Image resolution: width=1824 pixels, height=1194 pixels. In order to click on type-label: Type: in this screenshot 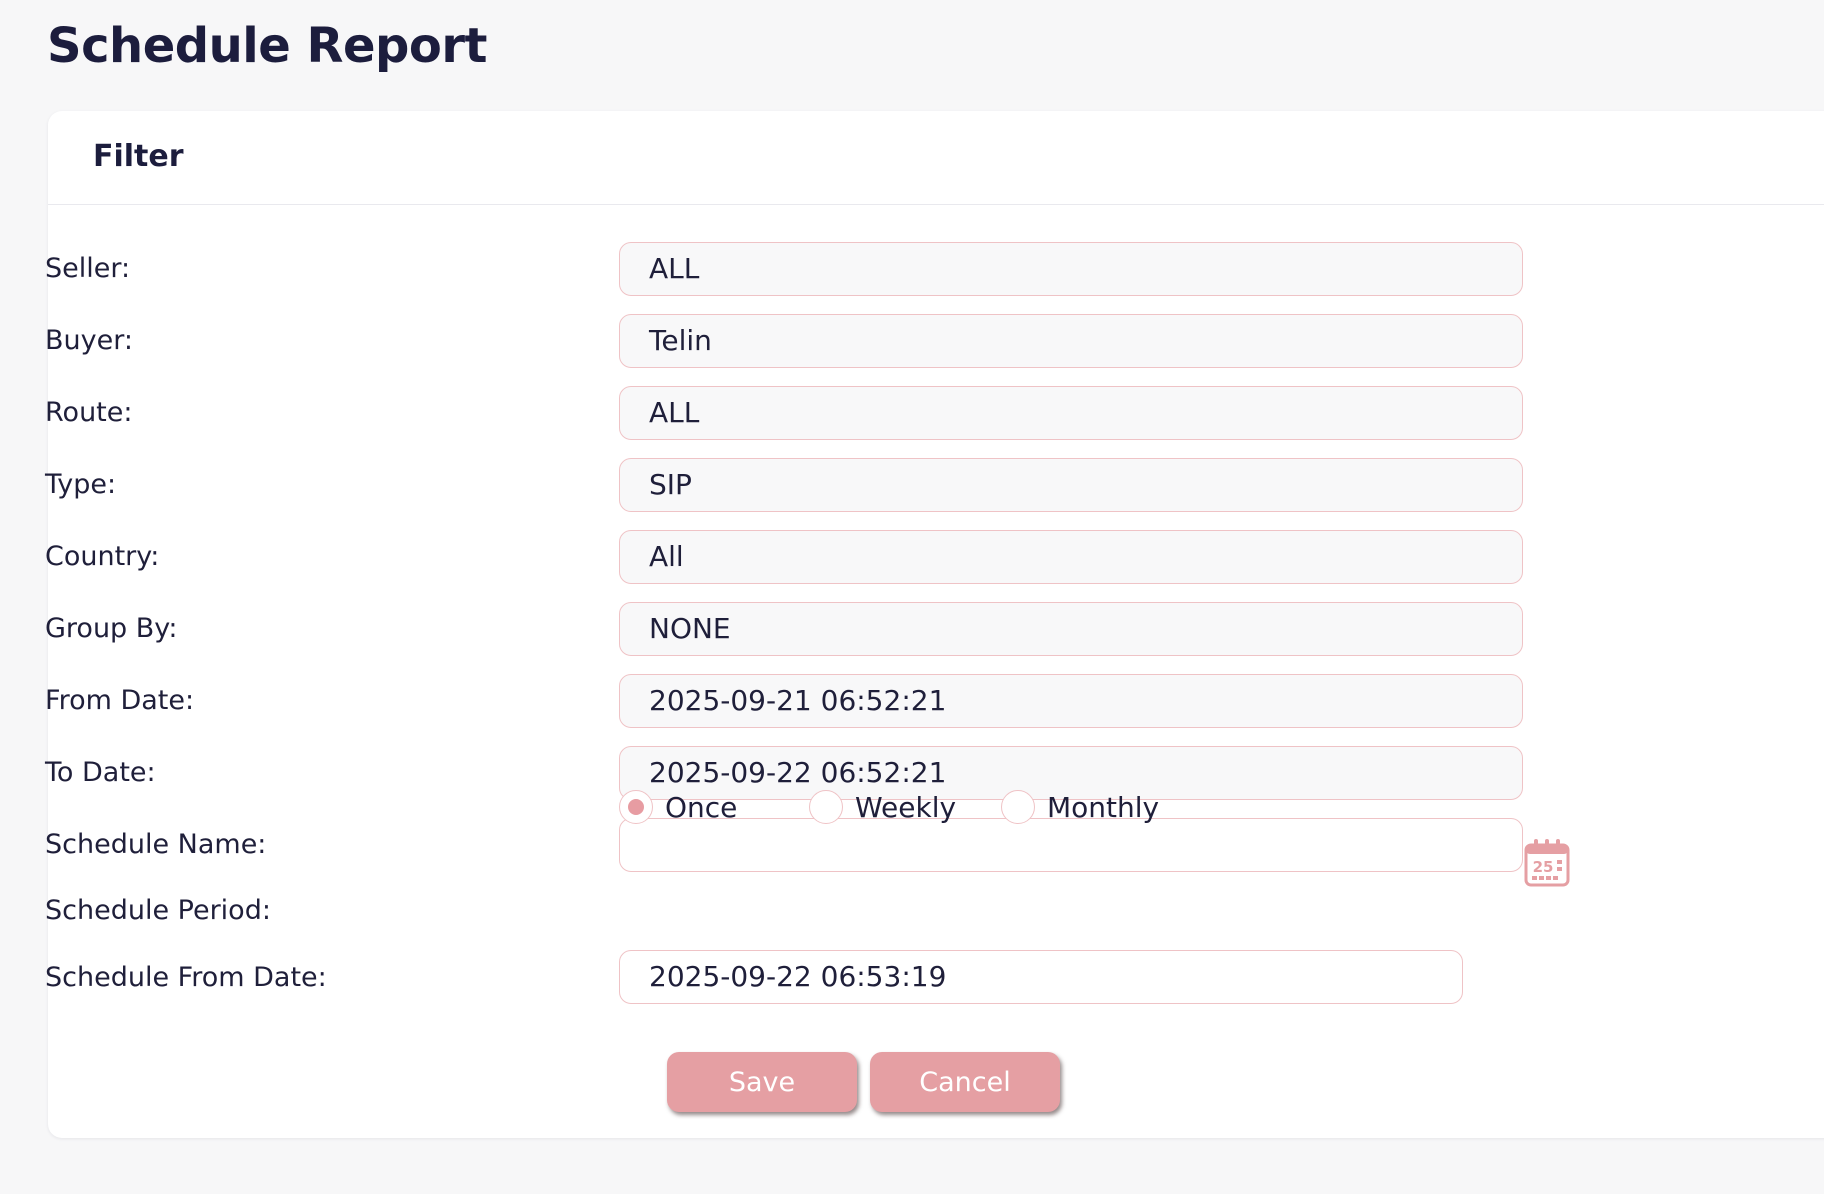, I will do `click(81, 484)`.